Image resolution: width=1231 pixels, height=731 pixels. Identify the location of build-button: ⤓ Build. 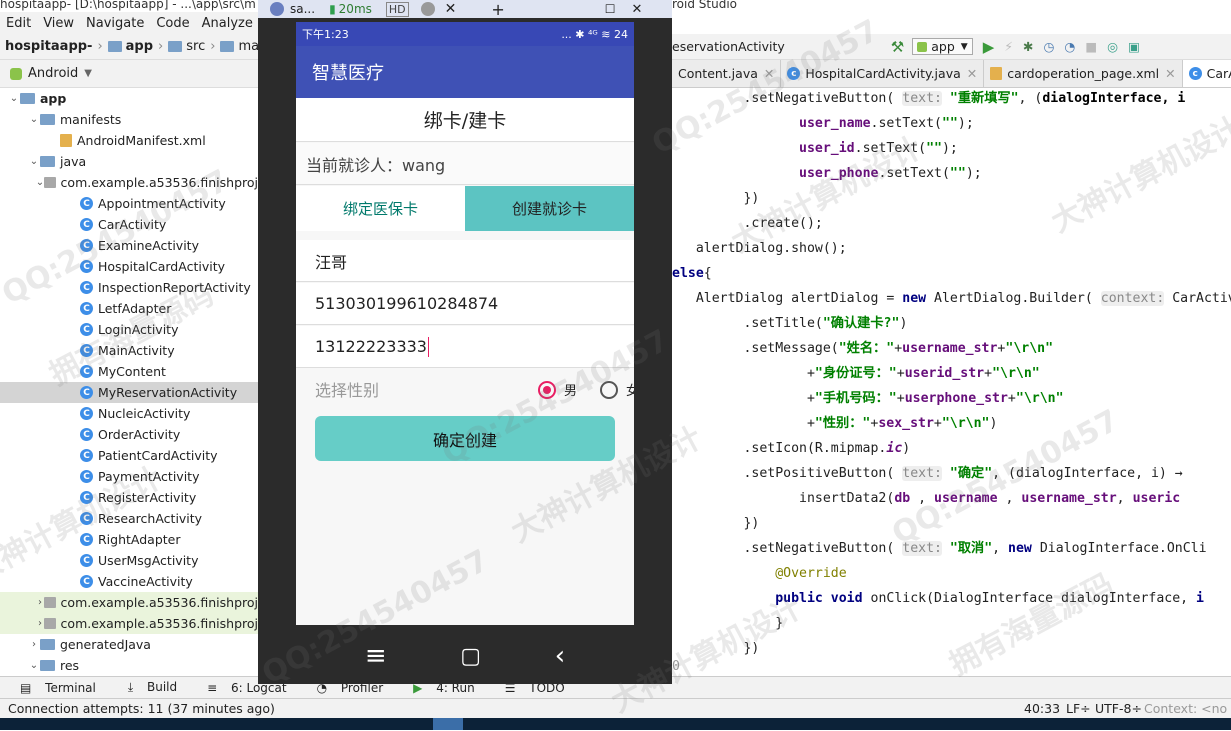
(147, 687).